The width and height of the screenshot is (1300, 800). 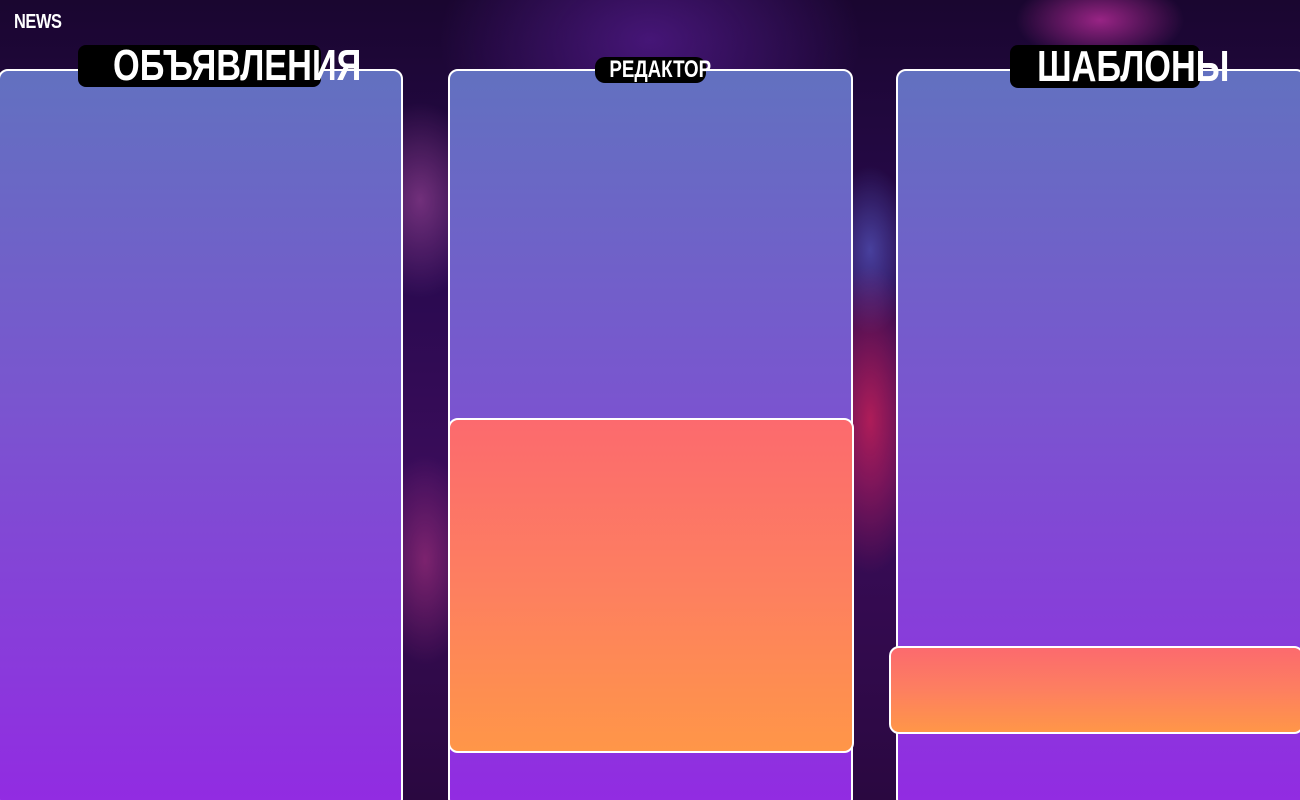 I want to click on announcements-title-label: ОБЪЯВЛЕНИЯ, so click(x=237, y=65).